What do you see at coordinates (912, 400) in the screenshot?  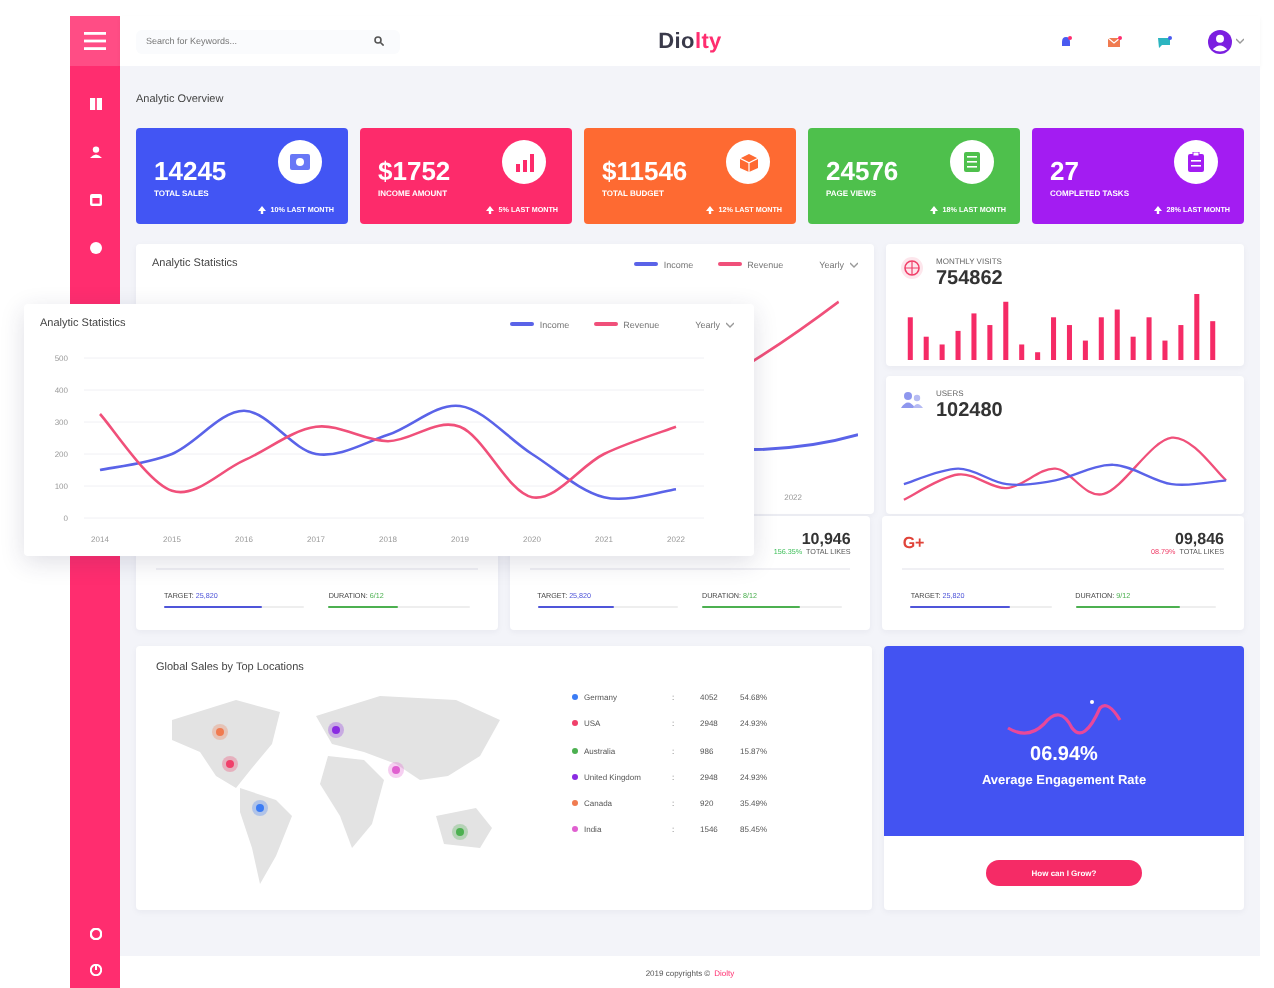 I see `users-icon` at bounding box center [912, 400].